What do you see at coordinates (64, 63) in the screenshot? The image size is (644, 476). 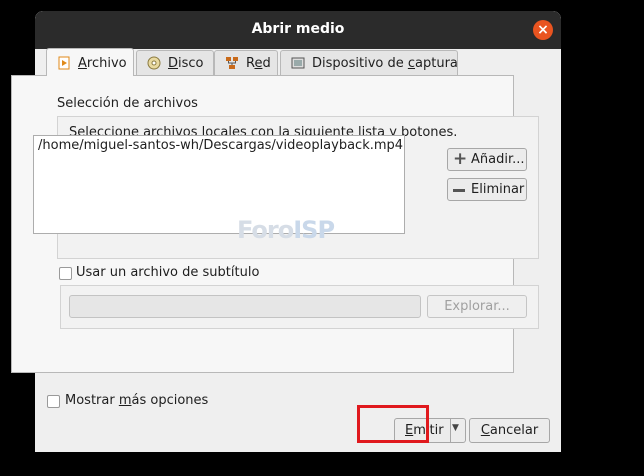 I see `file-icon` at bounding box center [64, 63].